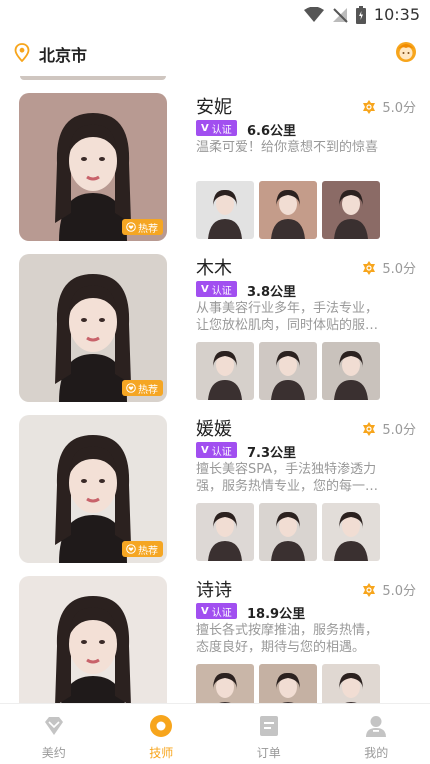  Describe the element at coordinates (214, 107) in the screenshot. I see `technician-name: 安妮` at that location.